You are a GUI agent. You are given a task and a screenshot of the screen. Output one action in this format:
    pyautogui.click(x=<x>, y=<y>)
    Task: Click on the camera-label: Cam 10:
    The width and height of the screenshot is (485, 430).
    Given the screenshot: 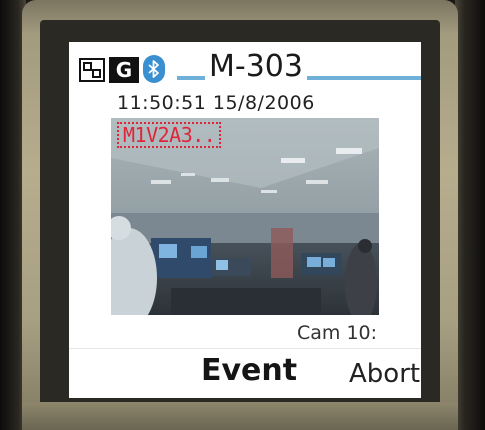 What is the action you would take?
    pyautogui.click(x=337, y=333)
    